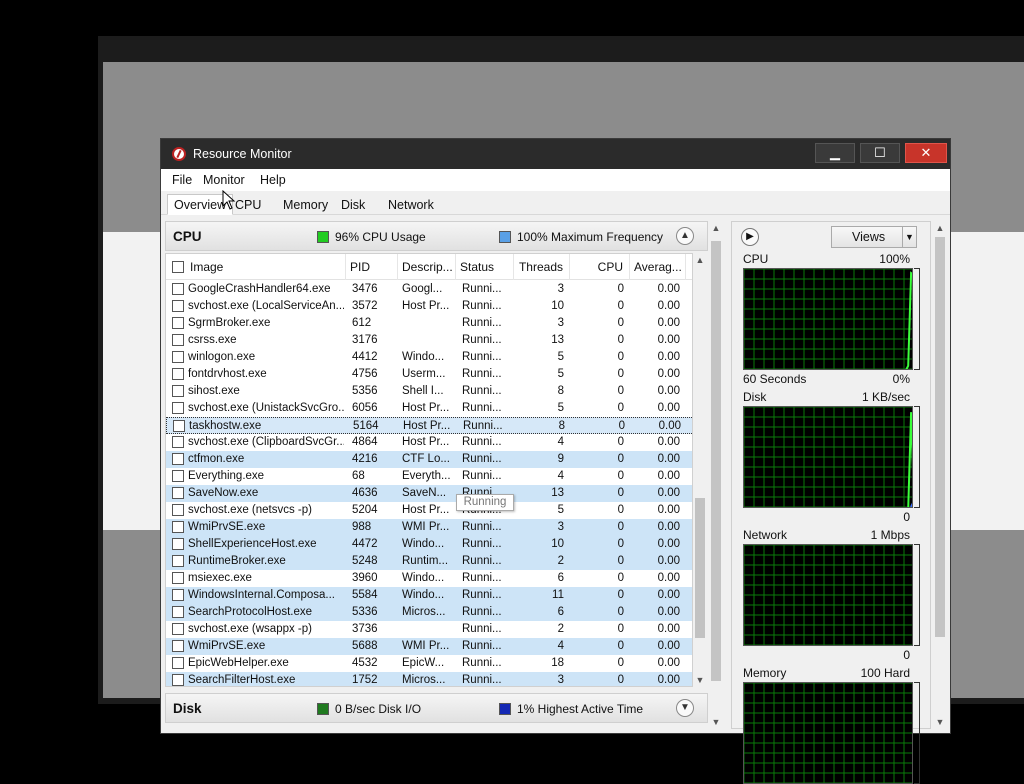 The image size is (1024, 784). Describe the element at coordinates (700, 680) in the screenshot. I see `scroll-down-arrow-icon: ▼` at that location.